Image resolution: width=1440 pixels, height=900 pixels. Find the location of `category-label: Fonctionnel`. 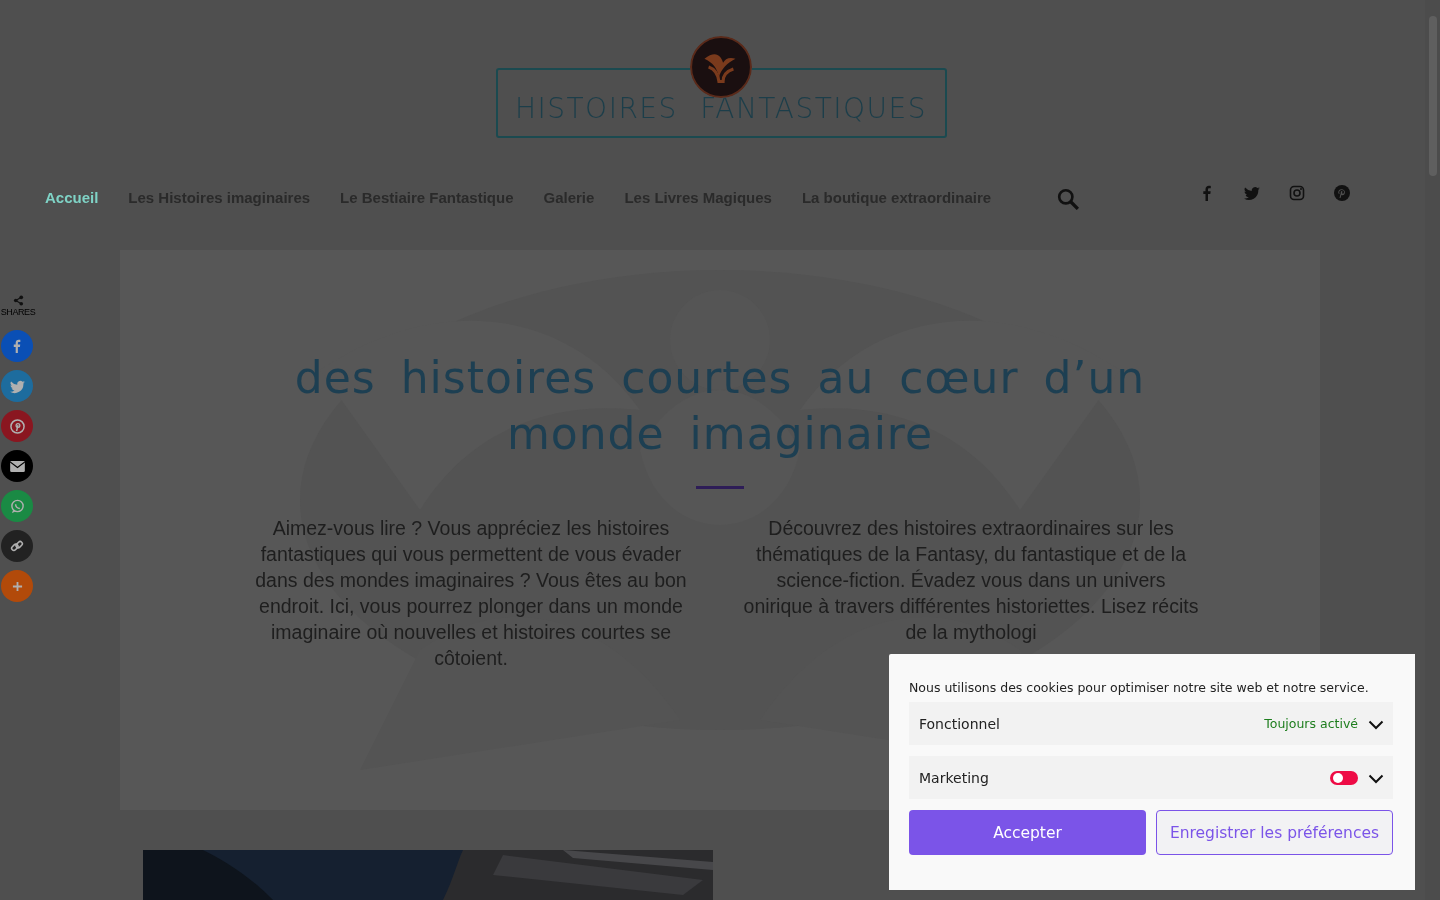

category-label: Fonctionnel is located at coordinates (959, 723).